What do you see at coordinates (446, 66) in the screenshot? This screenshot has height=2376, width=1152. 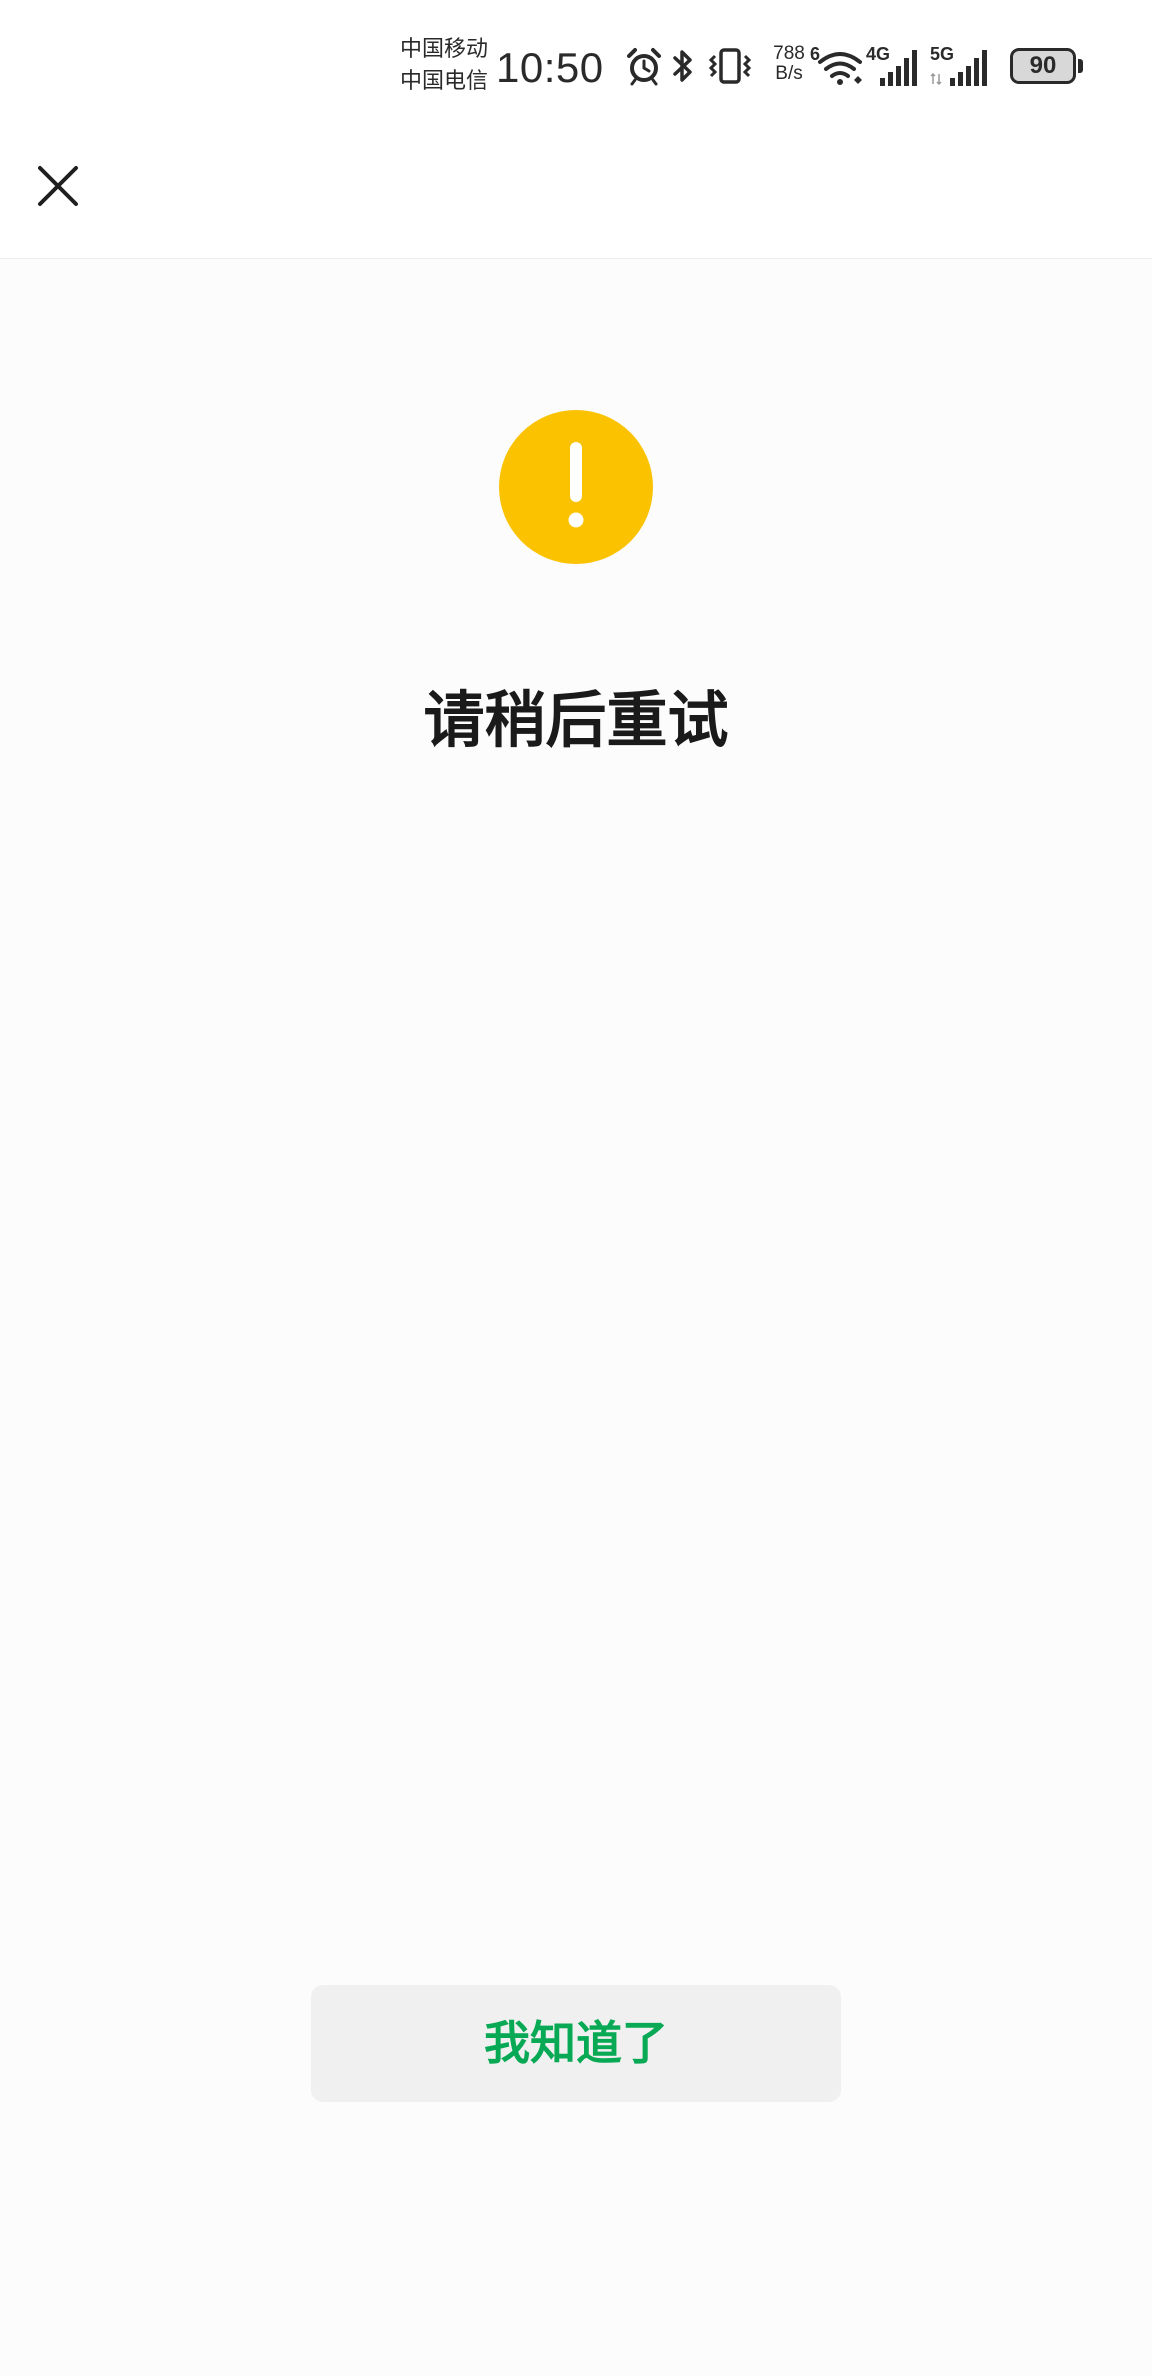 I see `carrier-labels: 中国移动 中国电信` at bounding box center [446, 66].